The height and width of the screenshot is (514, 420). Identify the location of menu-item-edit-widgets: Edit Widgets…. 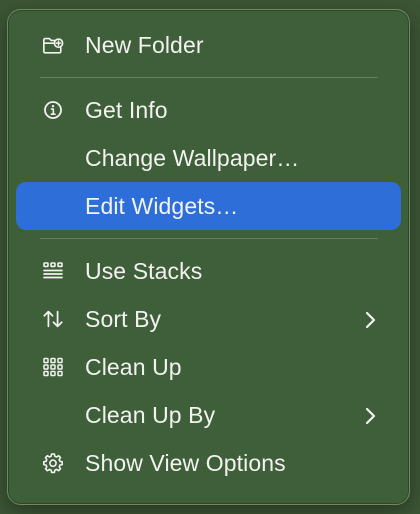
(208, 206).